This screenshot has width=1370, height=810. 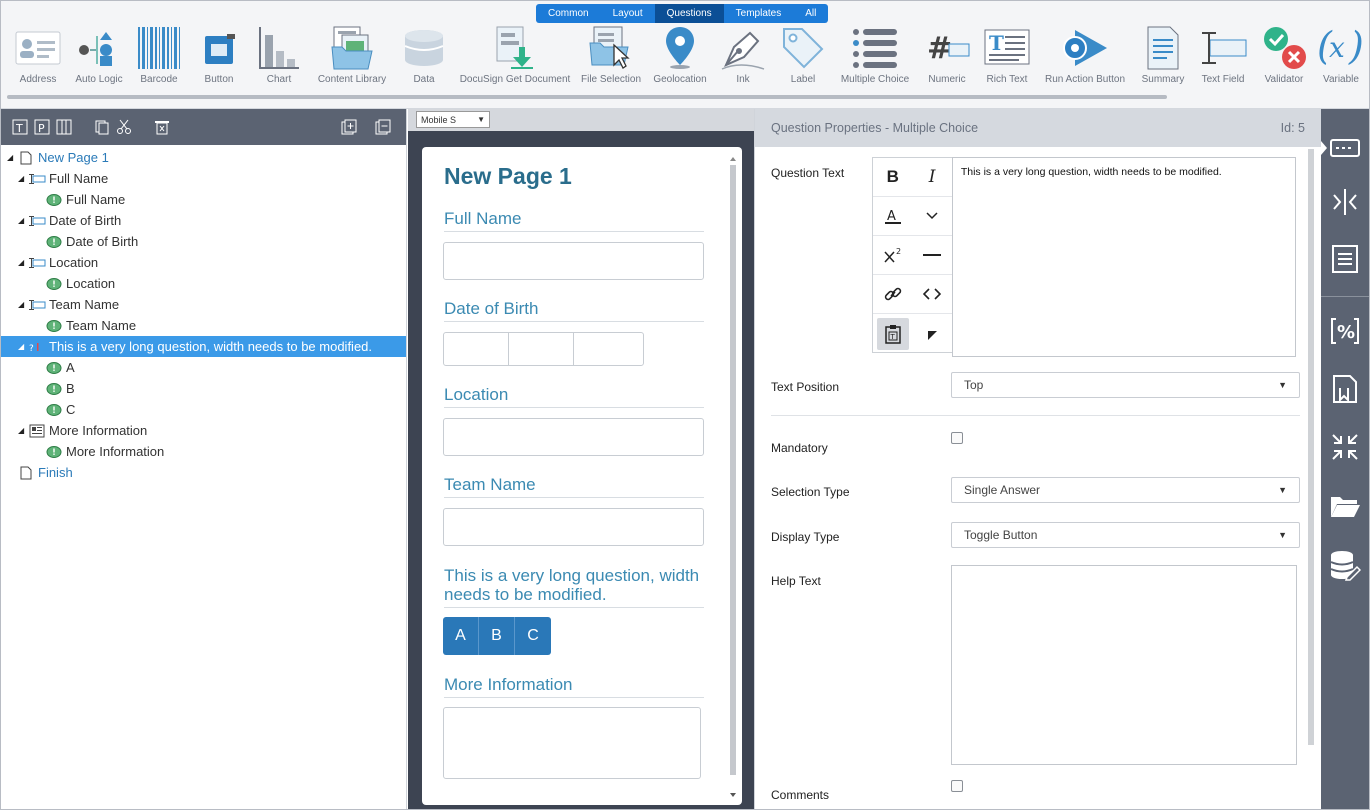 What do you see at coordinates (203, 409) in the screenshot?
I see `tree-item-choice-c: C` at bounding box center [203, 409].